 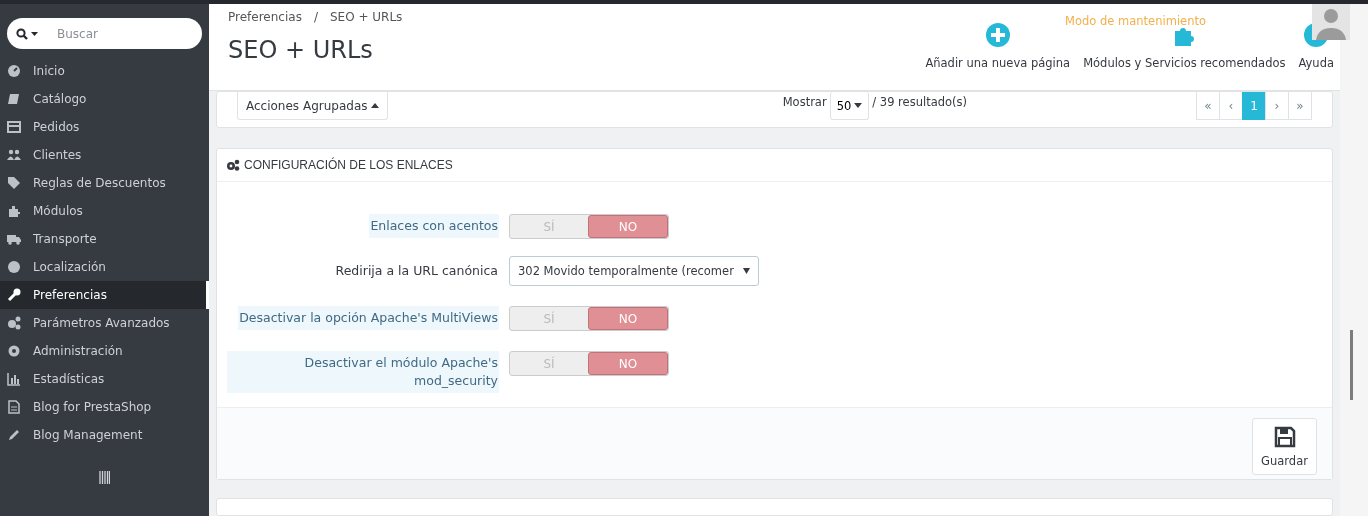 What do you see at coordinates (14, 211) in the screenshot?
I see `puzzle-icon` at bounding box center [14, 211].